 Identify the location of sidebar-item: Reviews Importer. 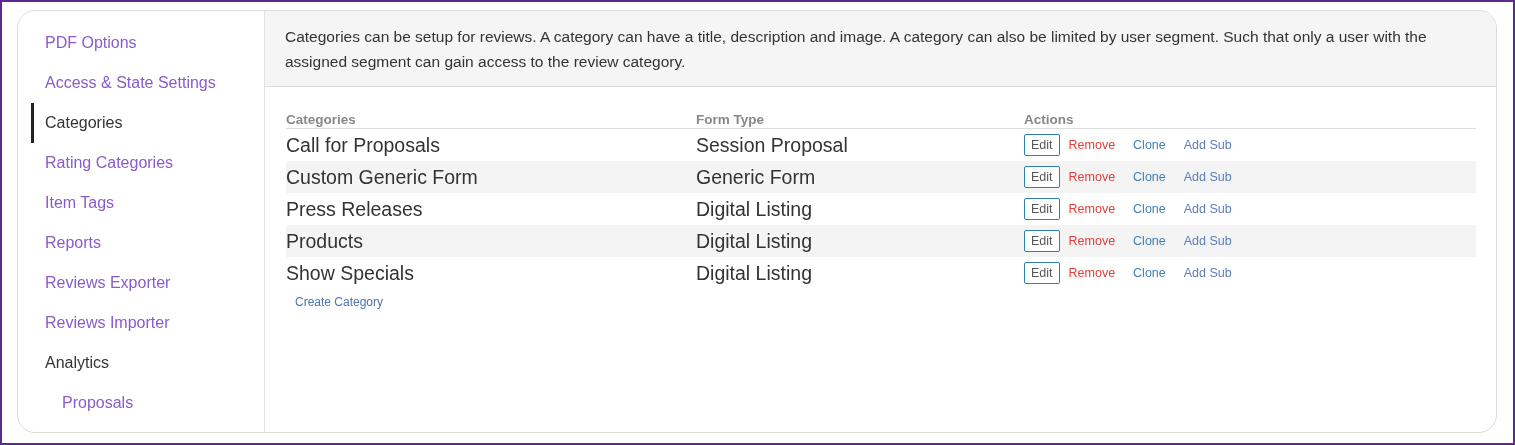
(147, 323).